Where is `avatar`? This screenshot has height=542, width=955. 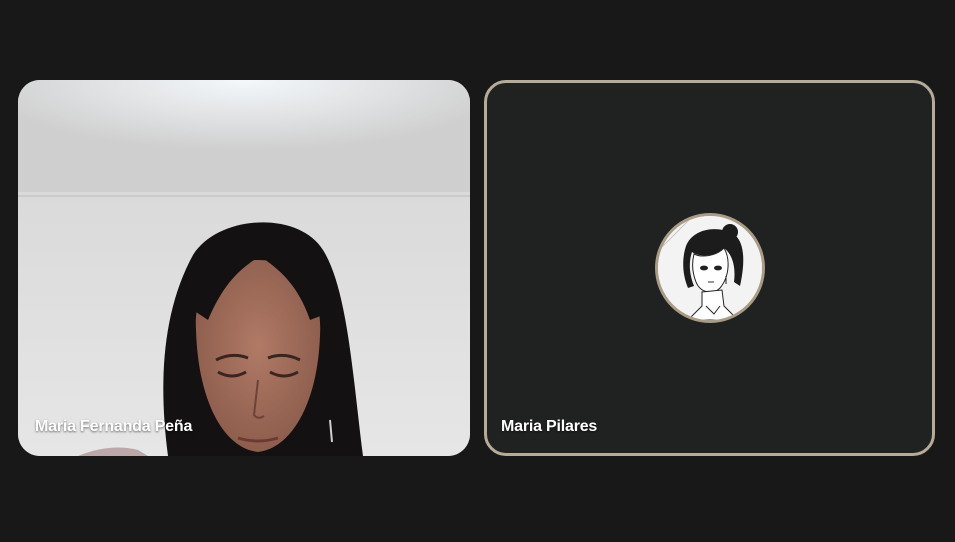 avatar is located at coordinates (710, 268).